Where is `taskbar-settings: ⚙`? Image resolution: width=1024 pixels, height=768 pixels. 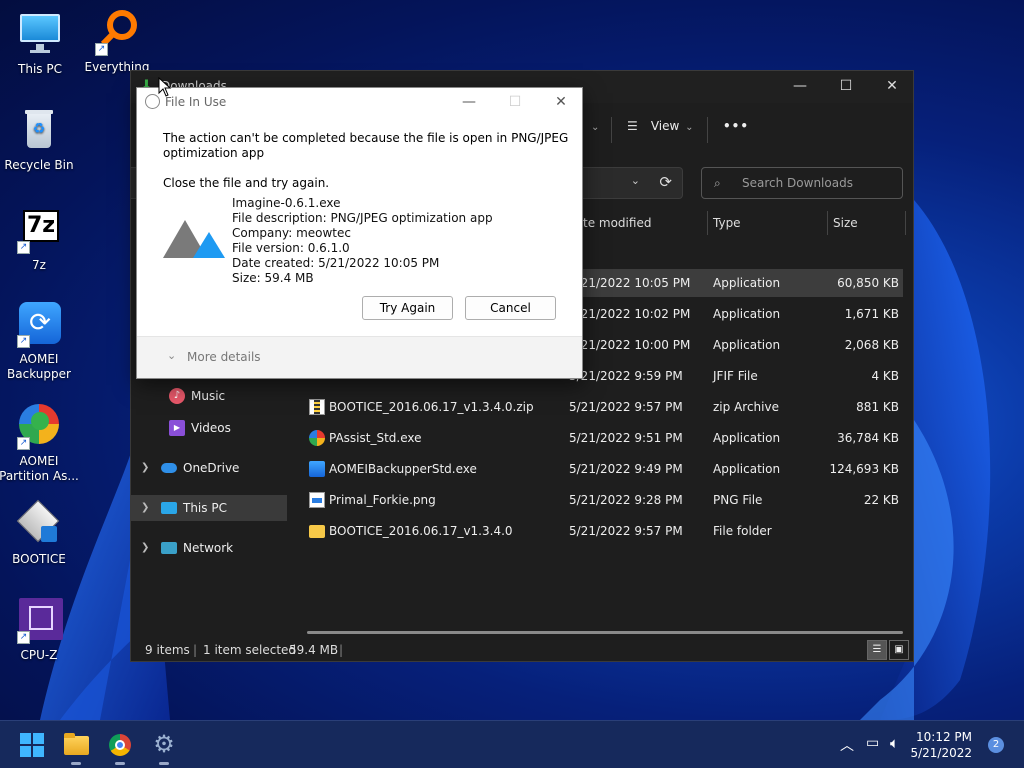
taskbar-settings: ⚙ is located at coordinates (164, 747).